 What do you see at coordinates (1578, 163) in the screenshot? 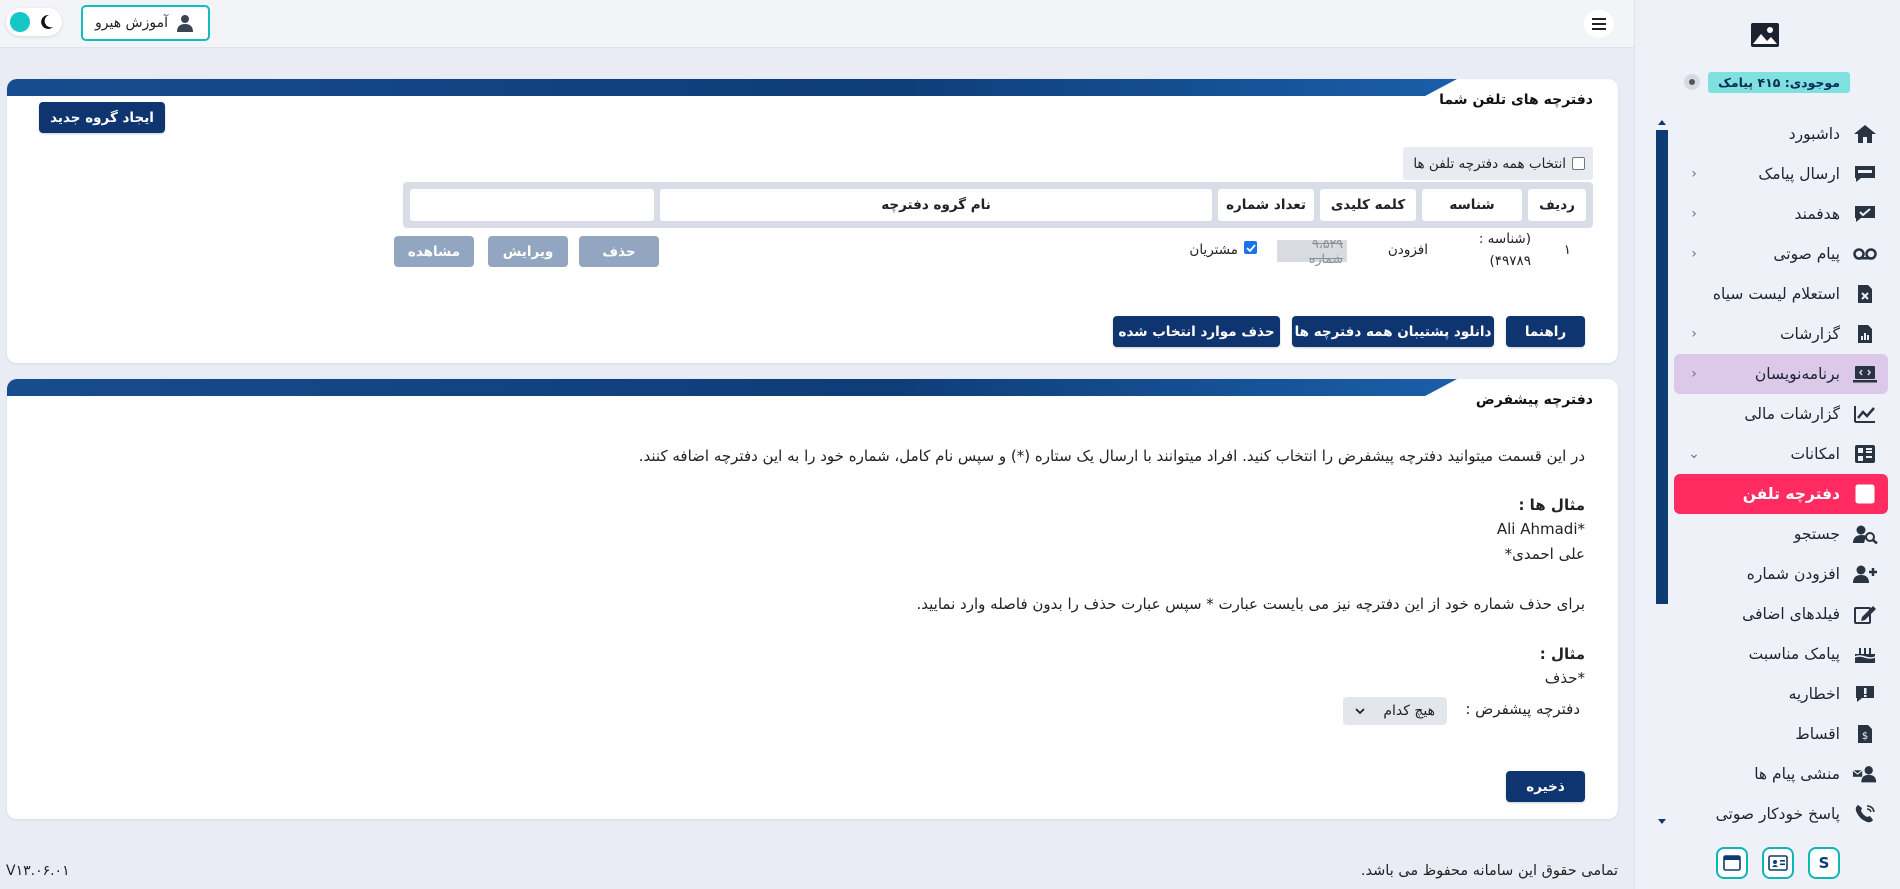
I see `select-all-checkbox` at bounding box center [1578, 163].